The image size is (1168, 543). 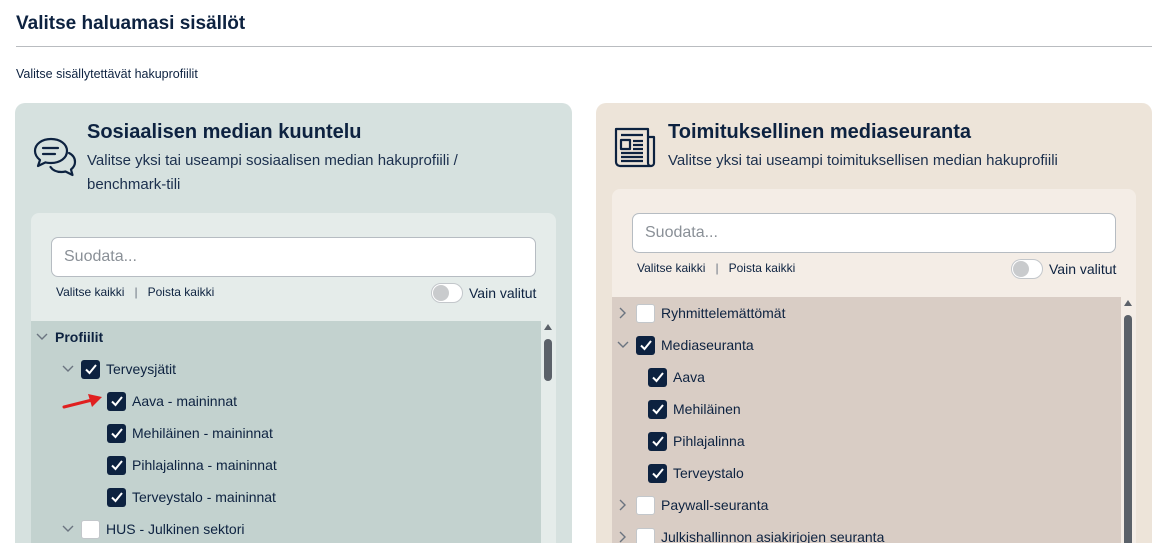 I want to click on tree-row: Ryhmittelemättömät, so click(x=700, y=313).